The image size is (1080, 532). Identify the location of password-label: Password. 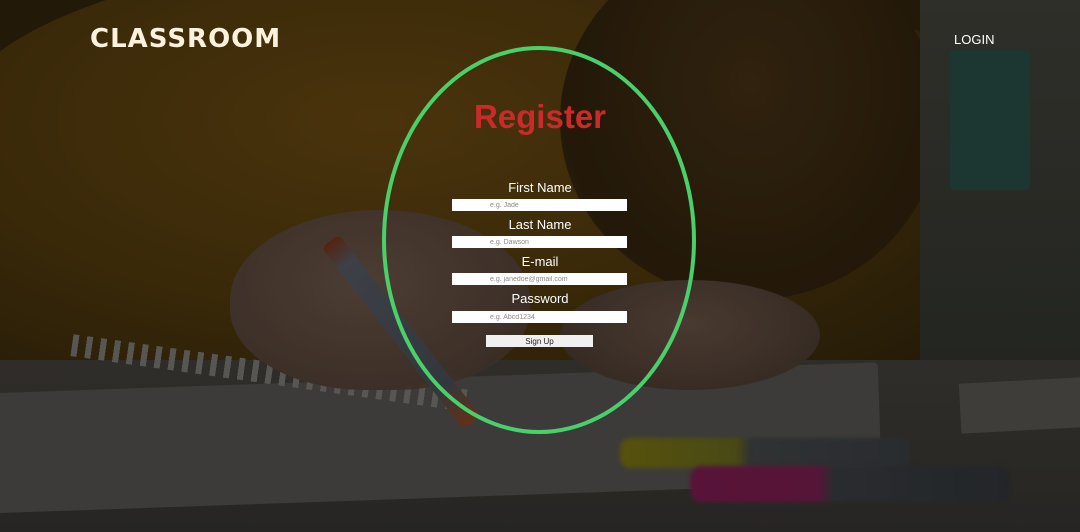
(540, 298).